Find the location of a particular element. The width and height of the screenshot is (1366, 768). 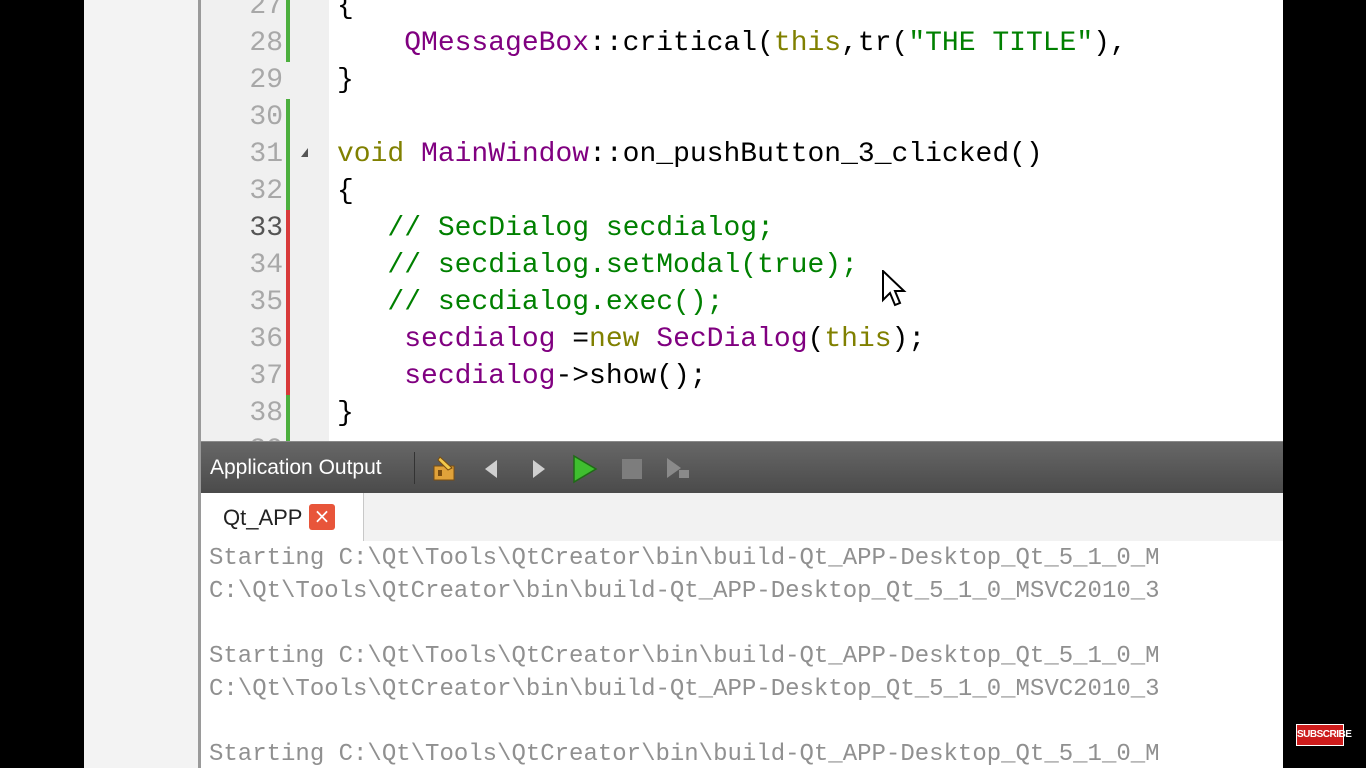

code-text: secdialog =new SecDialog(this); is located at coordinates (631, 339).